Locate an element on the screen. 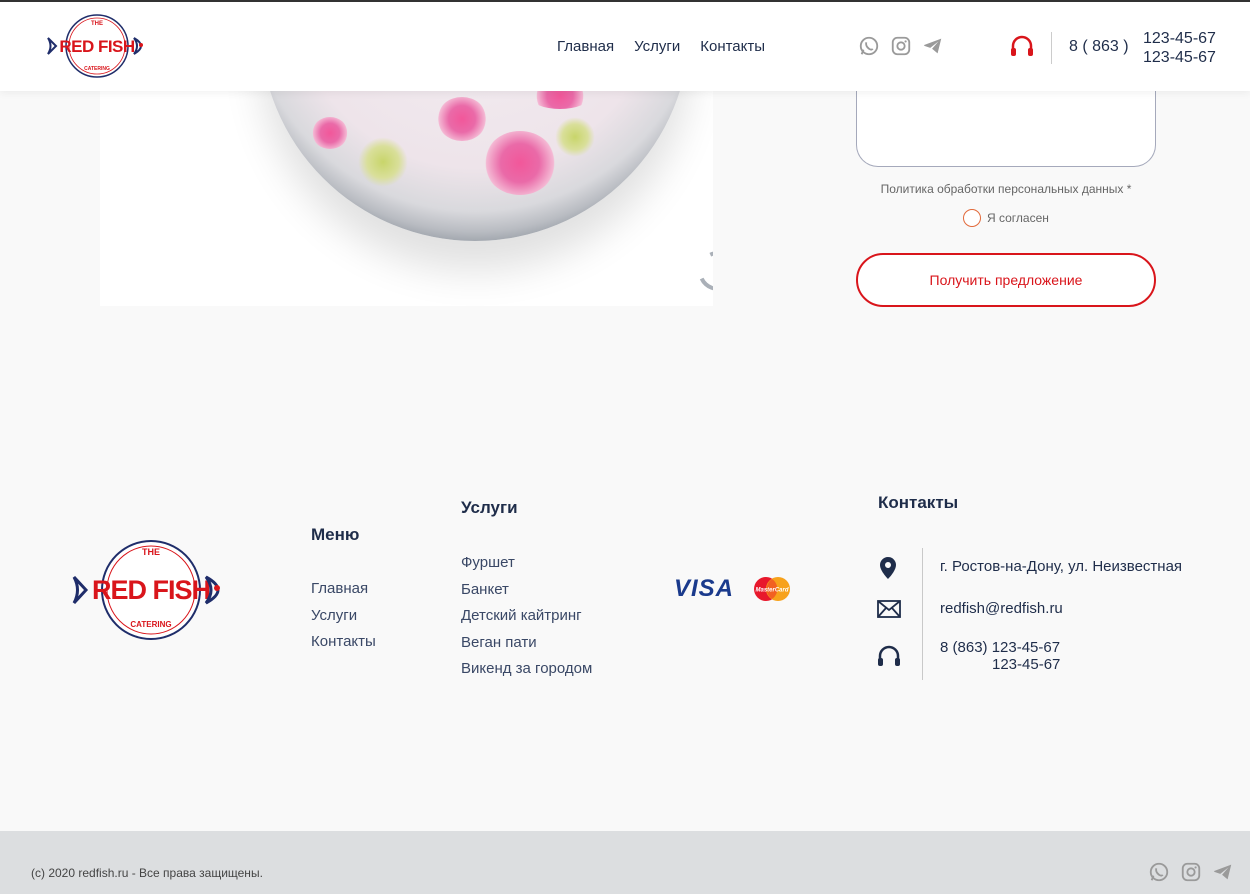 The image size is (1250, 894). main-nav: Главная Услуги Контакты is located at coordinates (661, 46).